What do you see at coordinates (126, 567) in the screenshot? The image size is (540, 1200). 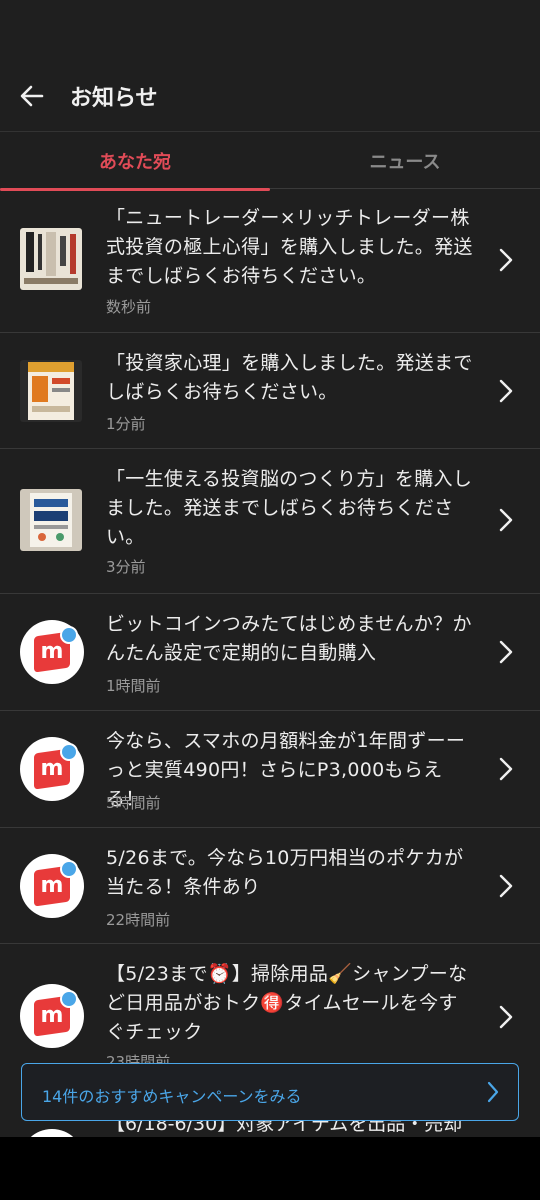 I see `notification-time: 3分前` at bounding box center [126, 567].